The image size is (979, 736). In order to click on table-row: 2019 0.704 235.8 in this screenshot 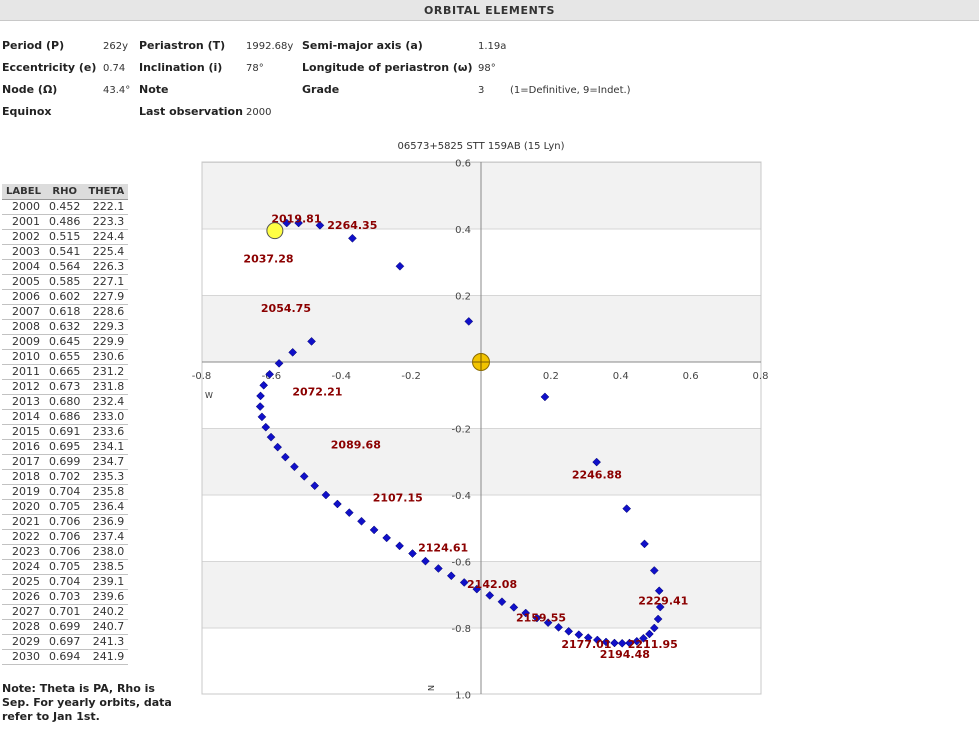, I will do `click(65, 492)`.